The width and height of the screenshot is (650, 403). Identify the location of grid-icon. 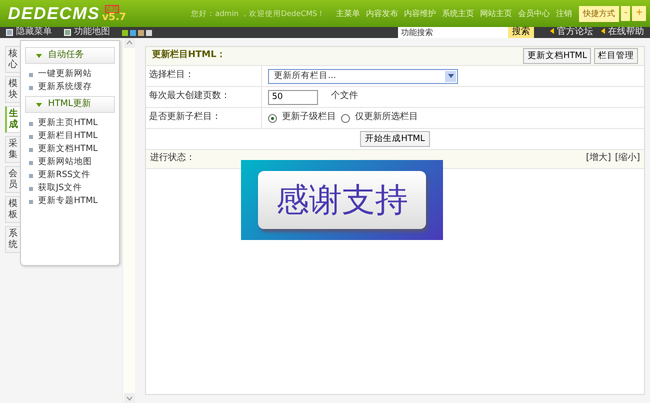
(67, 32).